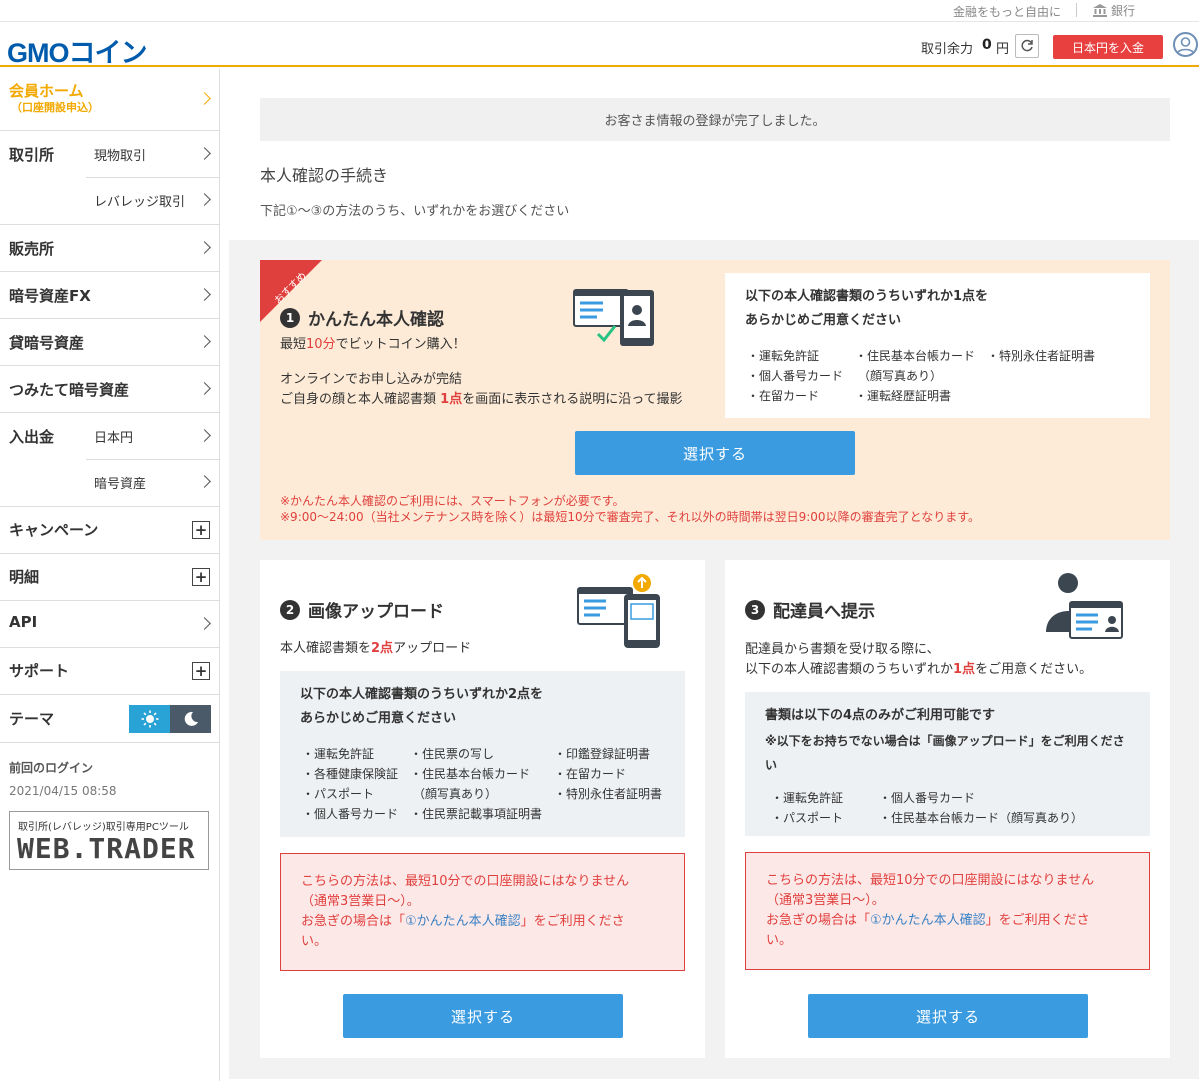 This screenshot has height=1081, width=1199. I want to click on balance-label: 取引余力, so click(947, 49).